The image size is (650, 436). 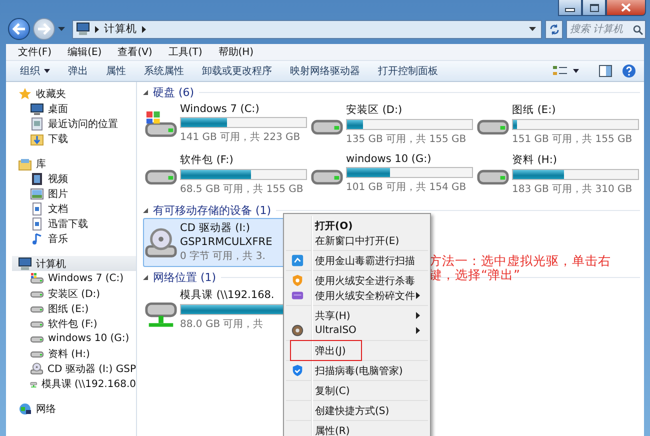 What do you see at coordinates (325, 71) in the screenshot?
I see `toolbar-button: 映射网络驱动器` at bounding box center [325, 71].